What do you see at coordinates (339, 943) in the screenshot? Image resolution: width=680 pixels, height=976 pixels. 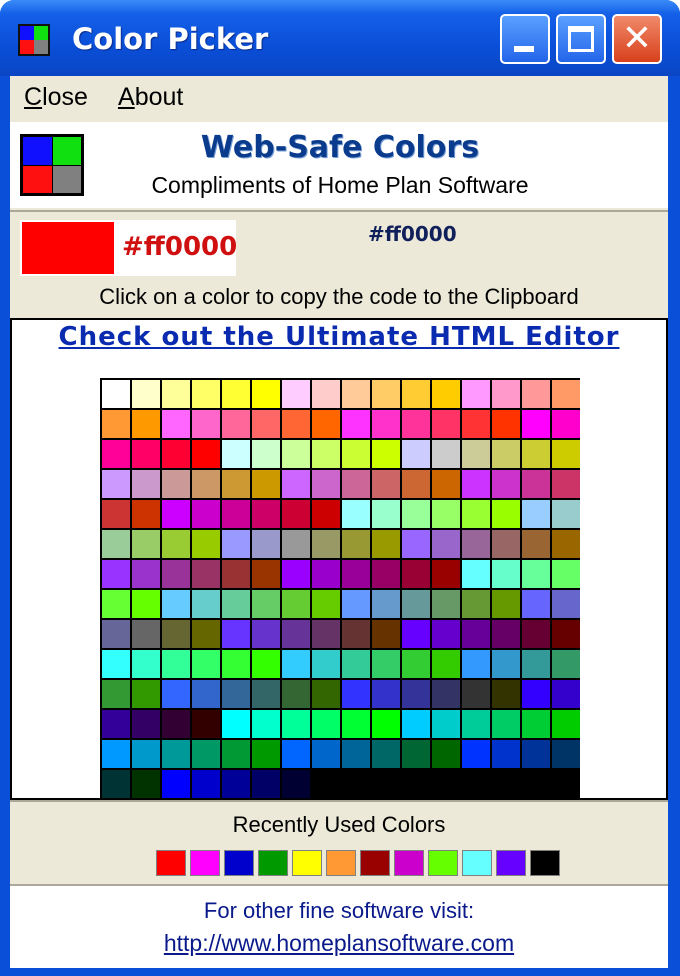 I see `footer-link: http://www.homeplansoftware.com` at bounding box center [339, 943].